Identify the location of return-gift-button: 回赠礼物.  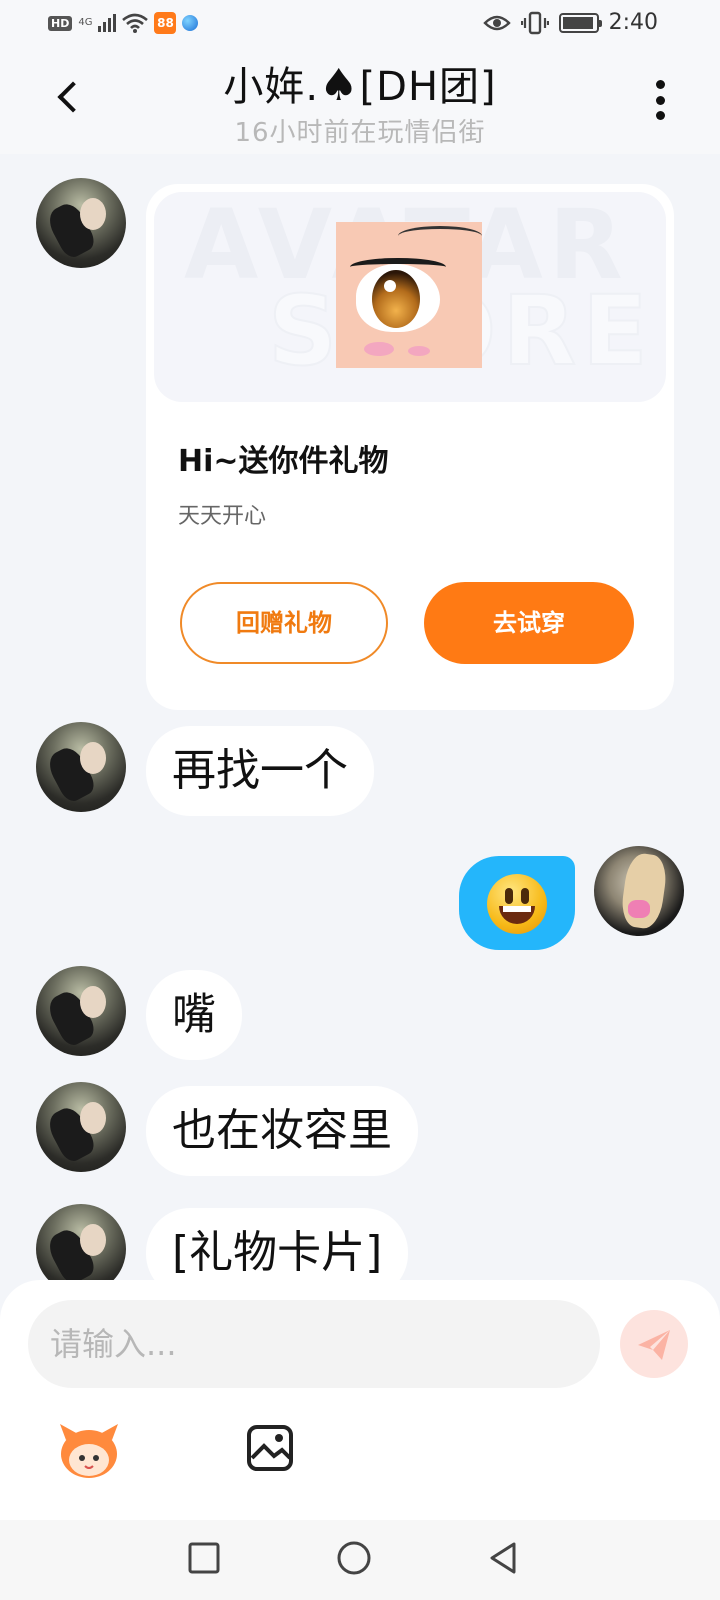
(284, 623).